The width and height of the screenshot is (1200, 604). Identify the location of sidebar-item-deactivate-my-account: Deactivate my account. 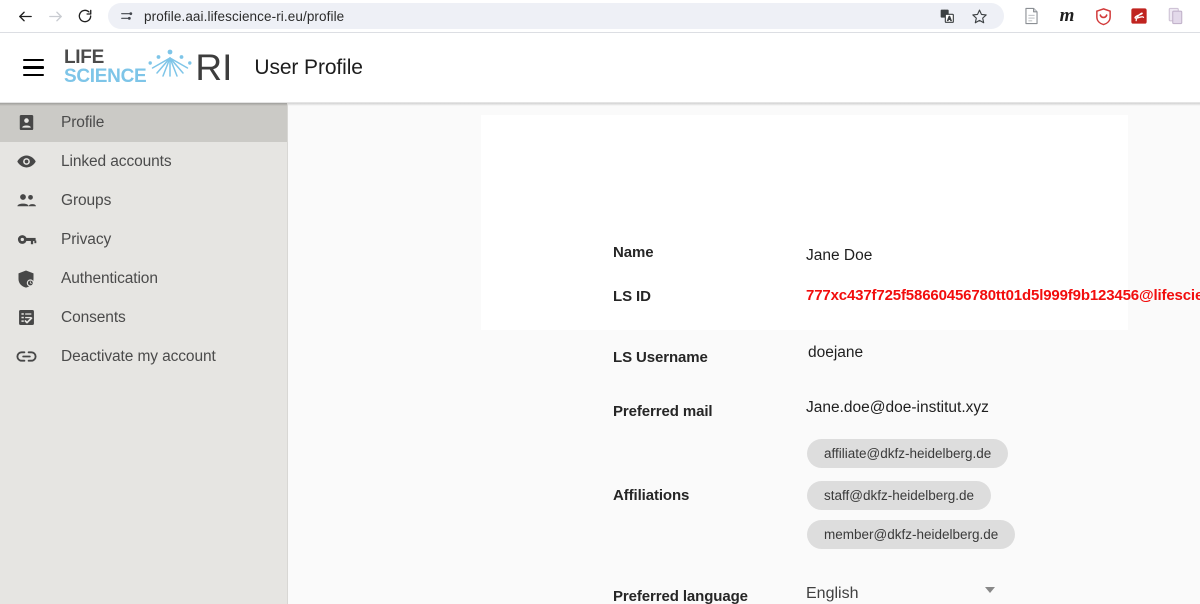
(143, 356).